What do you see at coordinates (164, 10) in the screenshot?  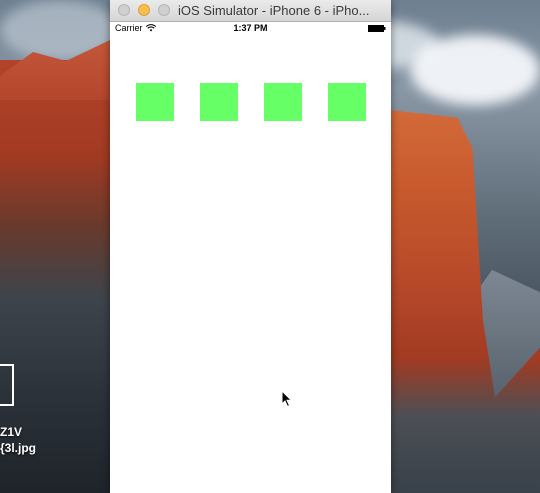 I see `zoom-button` at bounding box center [164, 10].